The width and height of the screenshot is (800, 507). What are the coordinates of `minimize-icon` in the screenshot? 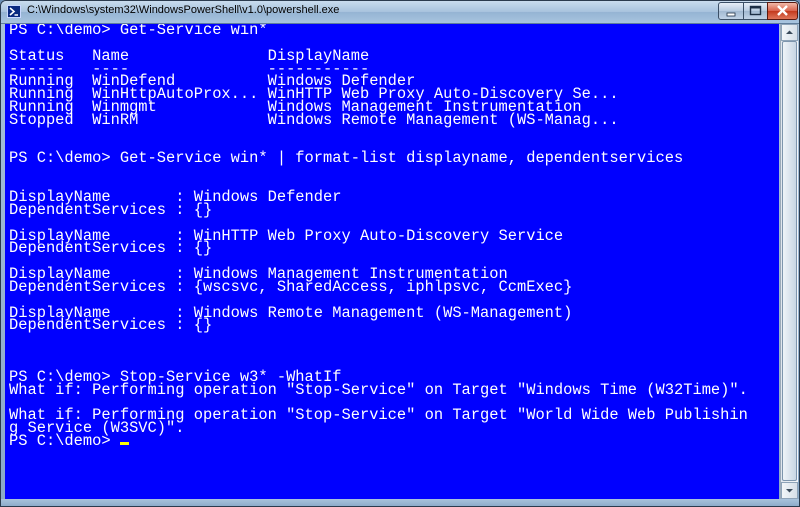 It's located at (731, 14).